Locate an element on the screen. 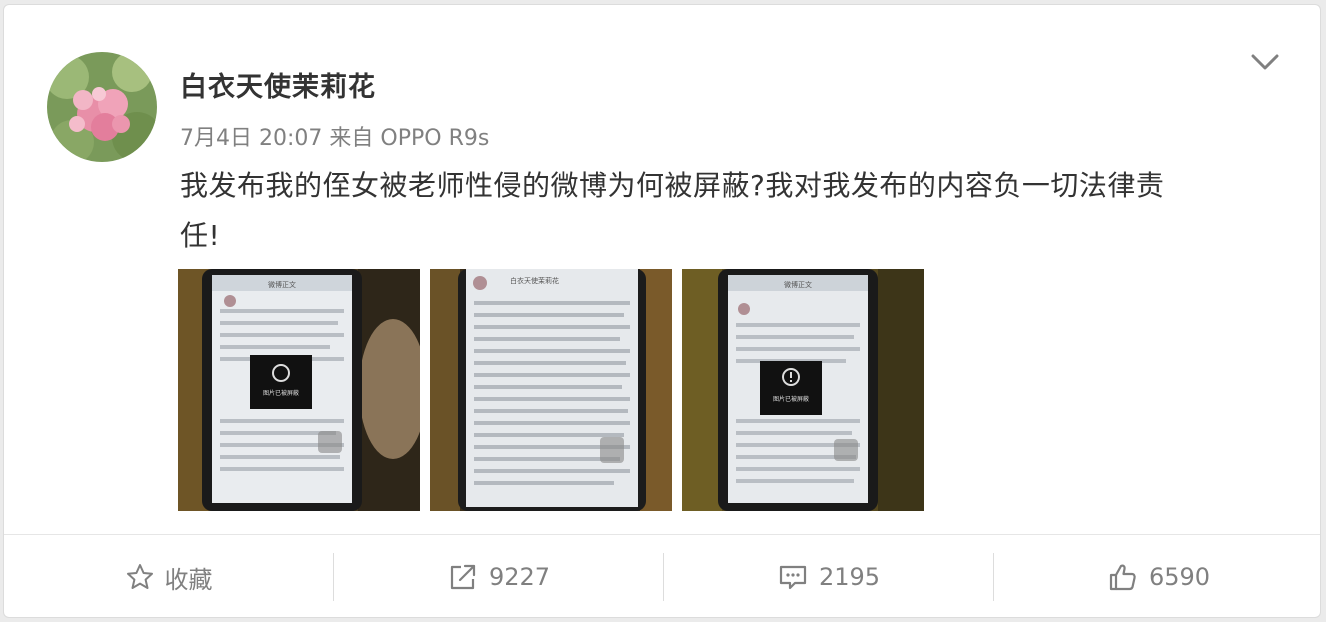 Image resolution: width=1326 pixels, height=622 pixels. favorite-label: 收藏 is located at coordinates (188, 579).